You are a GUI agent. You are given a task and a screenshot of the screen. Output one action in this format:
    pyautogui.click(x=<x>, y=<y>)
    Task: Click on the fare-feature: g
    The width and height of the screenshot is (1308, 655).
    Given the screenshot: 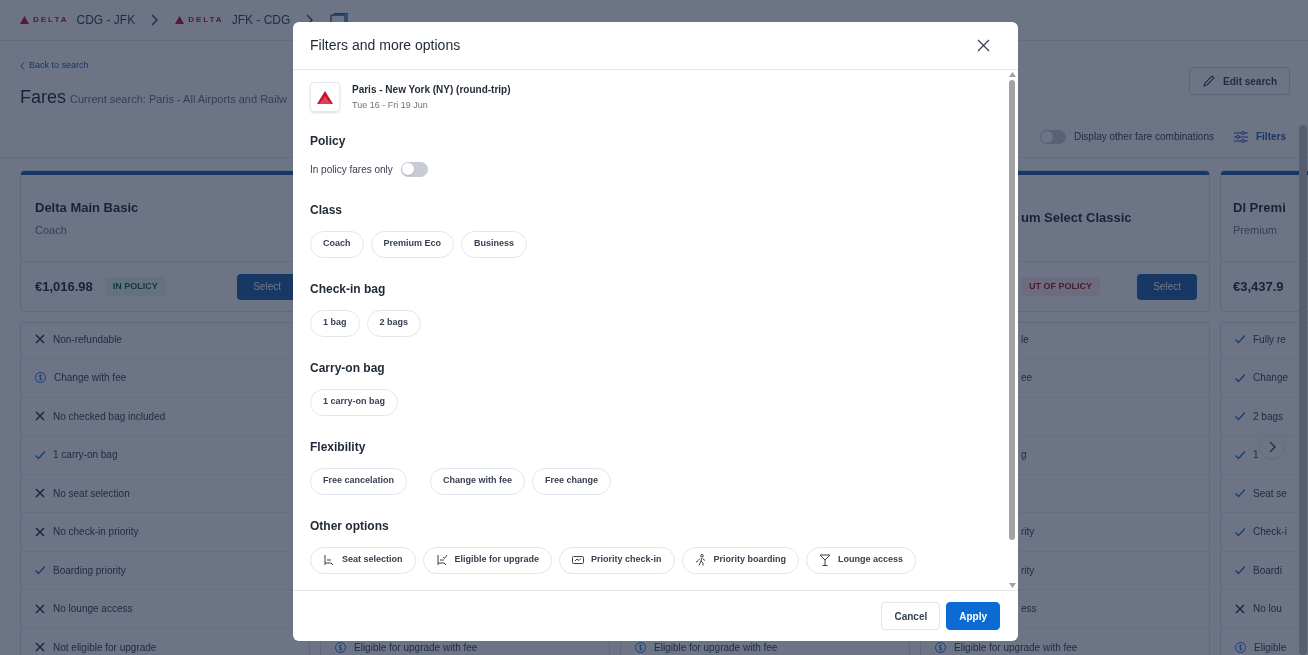 What is the action you would take?
    pyautogui.click(x=1024, y=455)
    